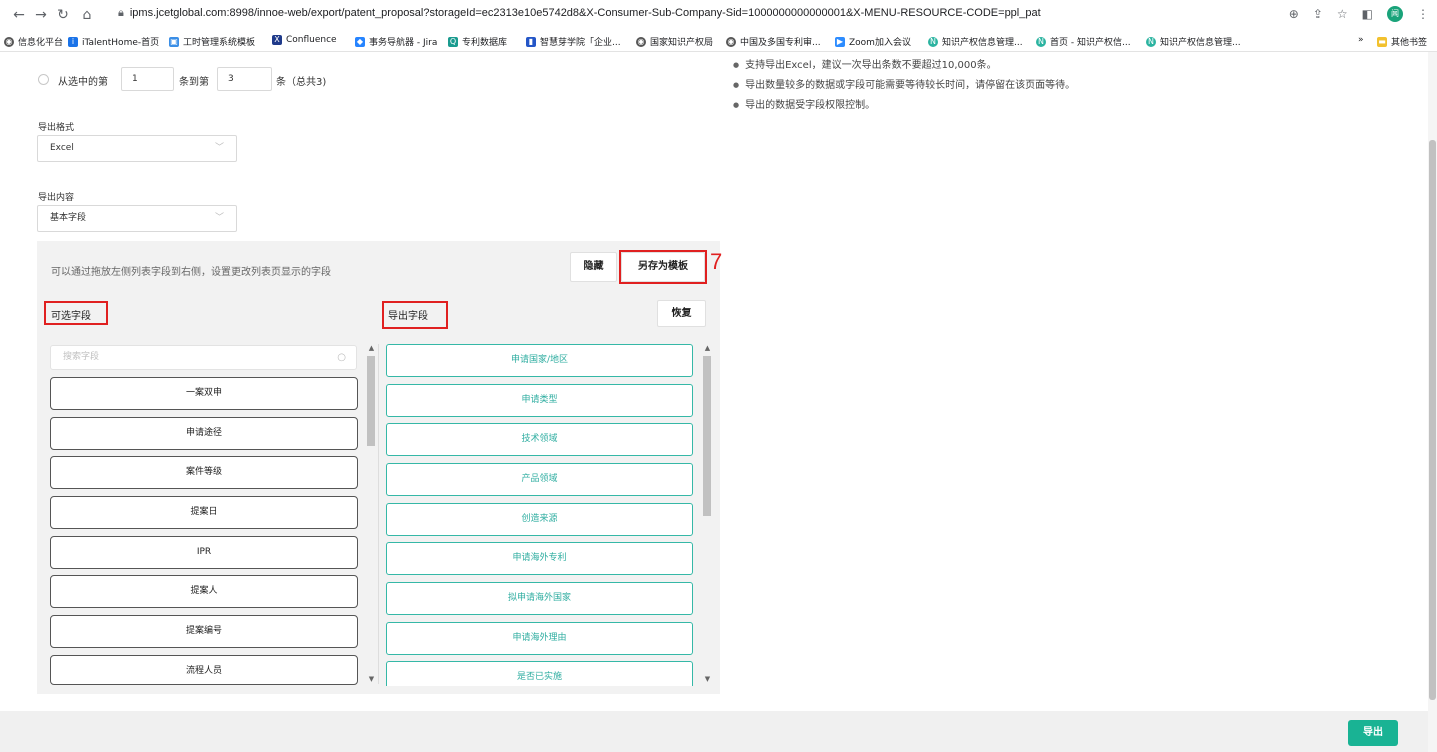  What do you see at coordinates (204, 552) in the screenshot?
I see `available-field-item: IPR` at bounding box center [204, 552].